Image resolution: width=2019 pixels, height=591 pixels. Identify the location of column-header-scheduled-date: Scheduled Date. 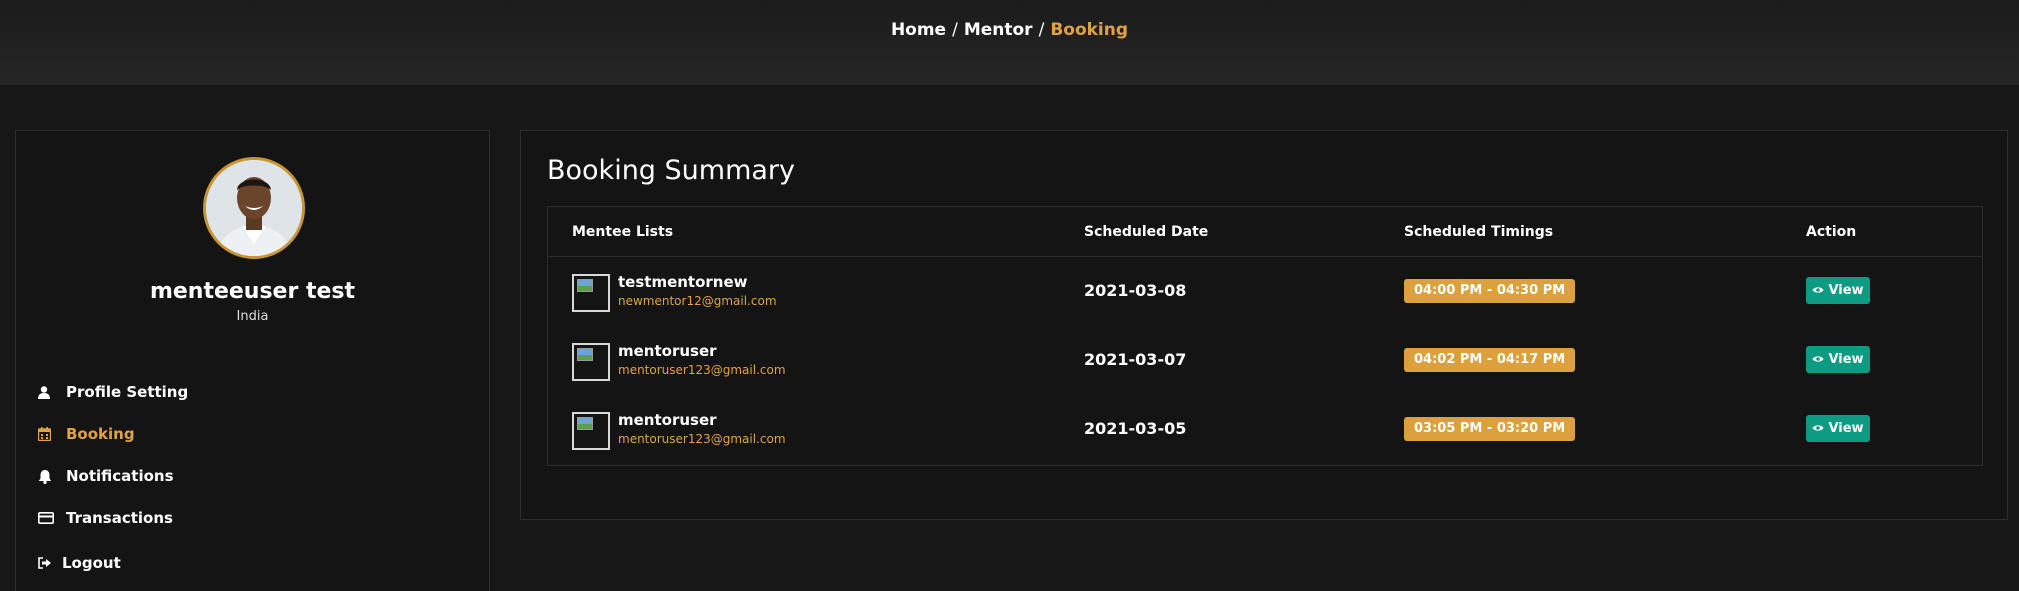
(1146, 232).